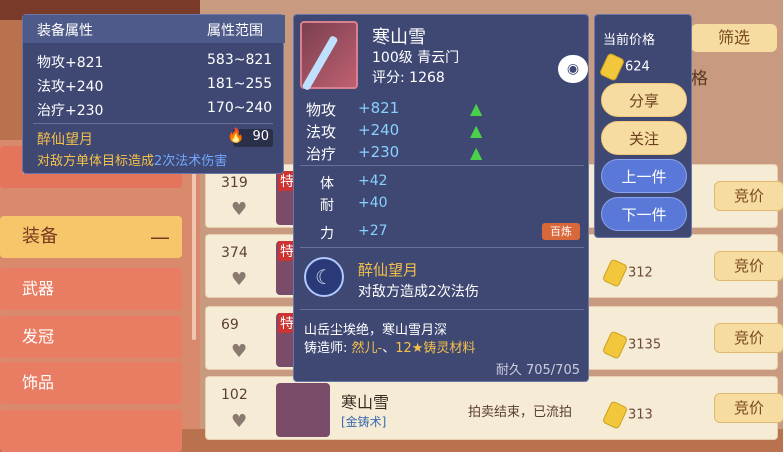 The height and width of the screenshot is (452, 783). What do you see at coordinates (379, 130) in the screenshot?
I see `stat-value: +240` at bounding box center [379, 130].